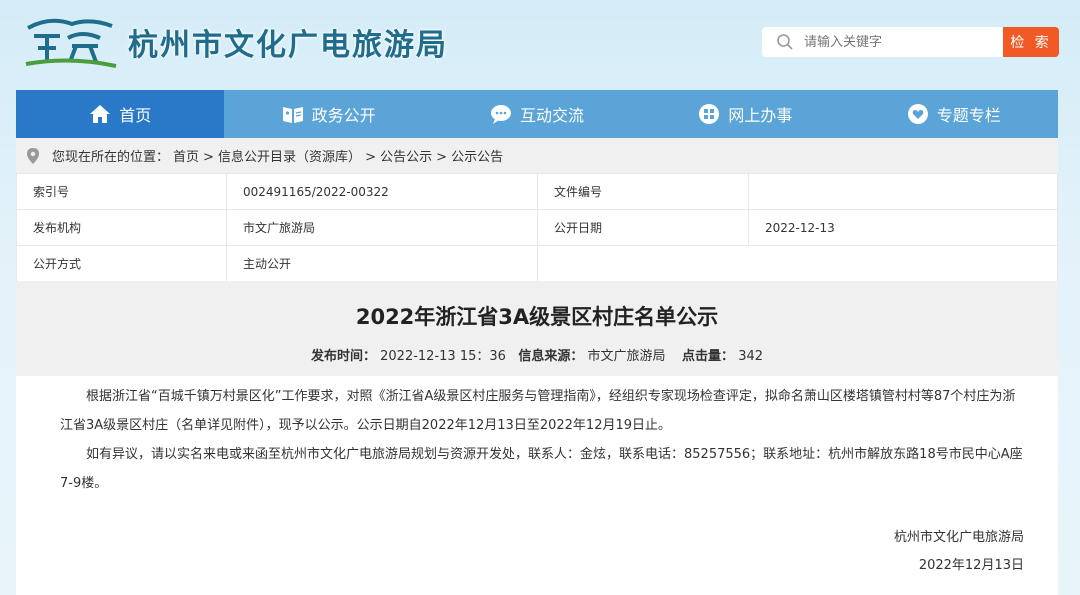  What do you see at coordinates (899, 42) in the screenshot?
I see `search-input` at bounding box center [899, 42].